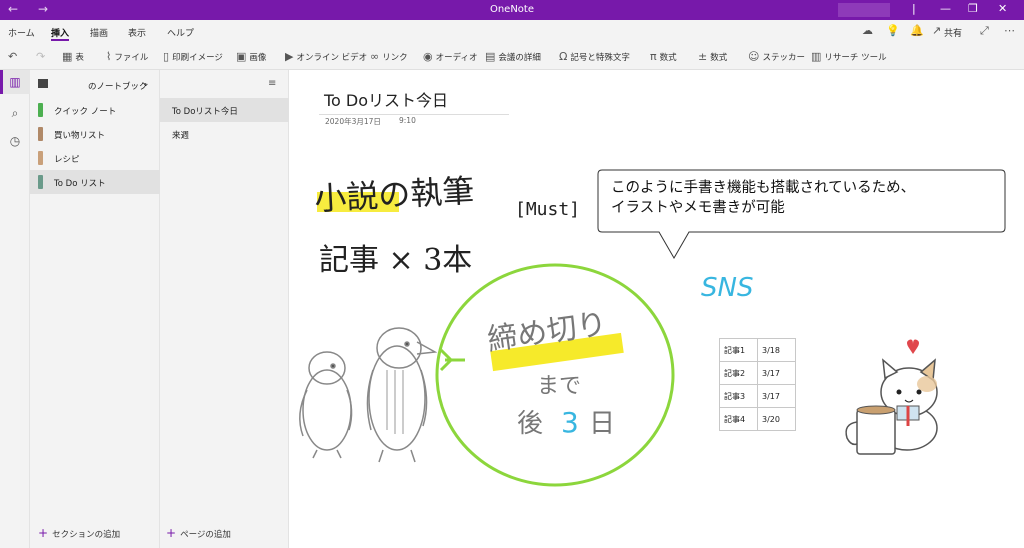 This screenshot has height=548, width=1024. I want to click on section-label: レシピ, so click(67, 160).